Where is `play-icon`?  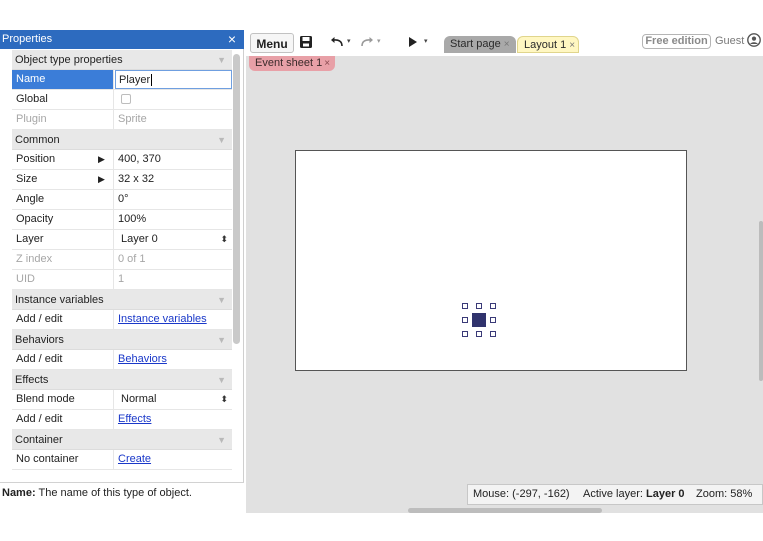 play-icon is located at coordinates (413, 42).